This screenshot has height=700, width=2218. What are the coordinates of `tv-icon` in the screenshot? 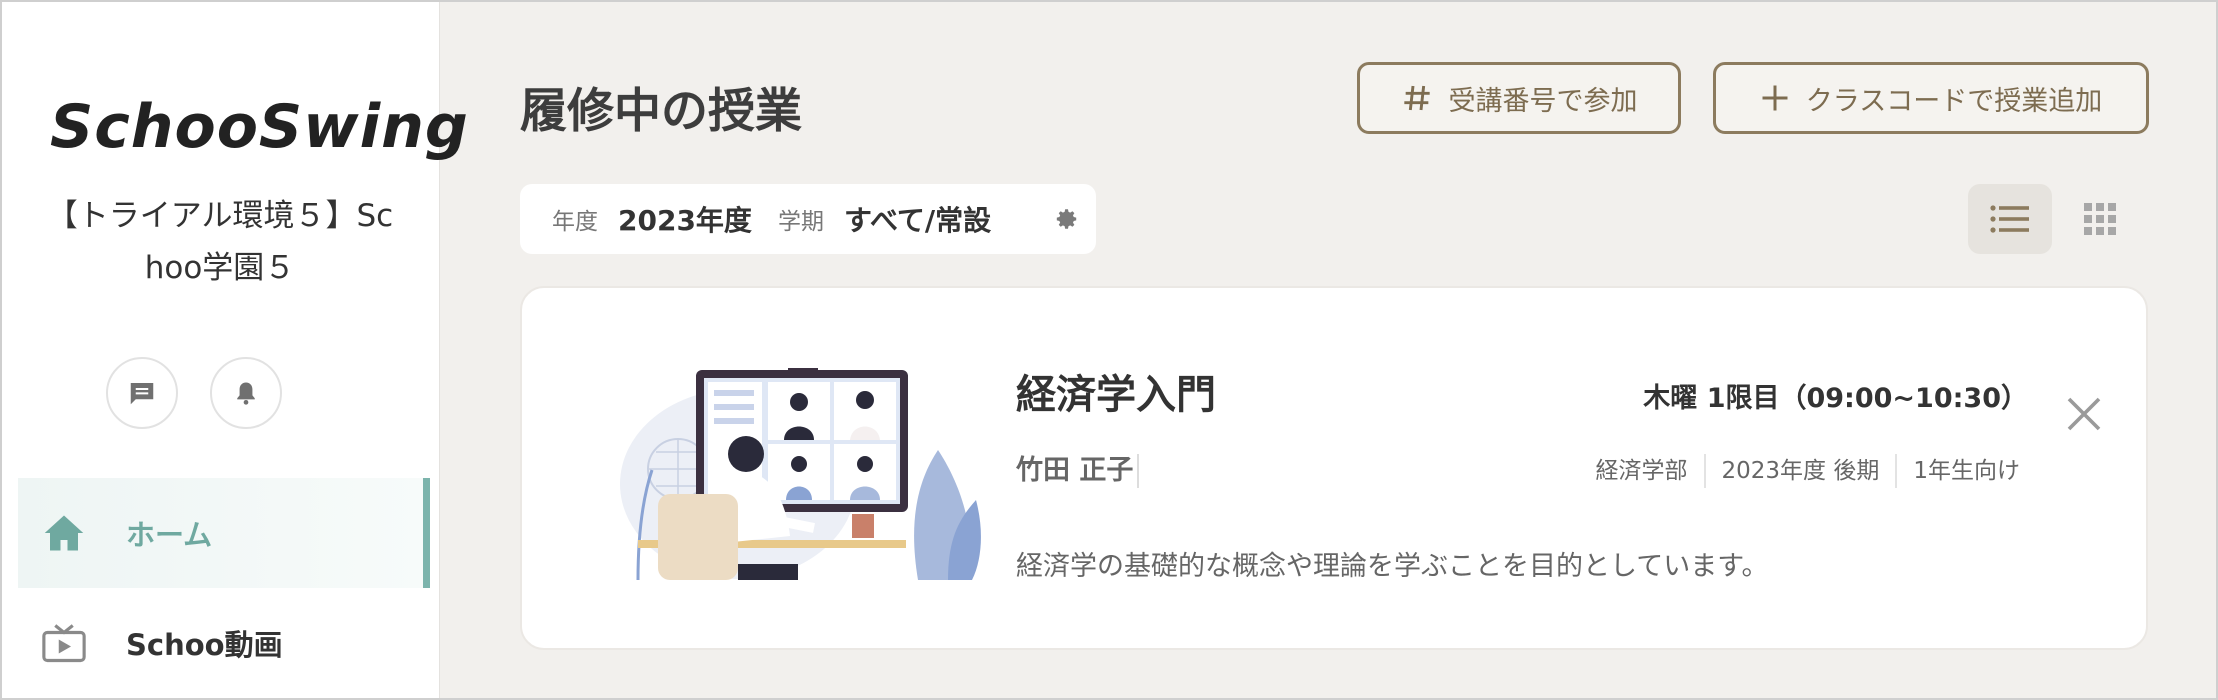 It's located at (64, 643).